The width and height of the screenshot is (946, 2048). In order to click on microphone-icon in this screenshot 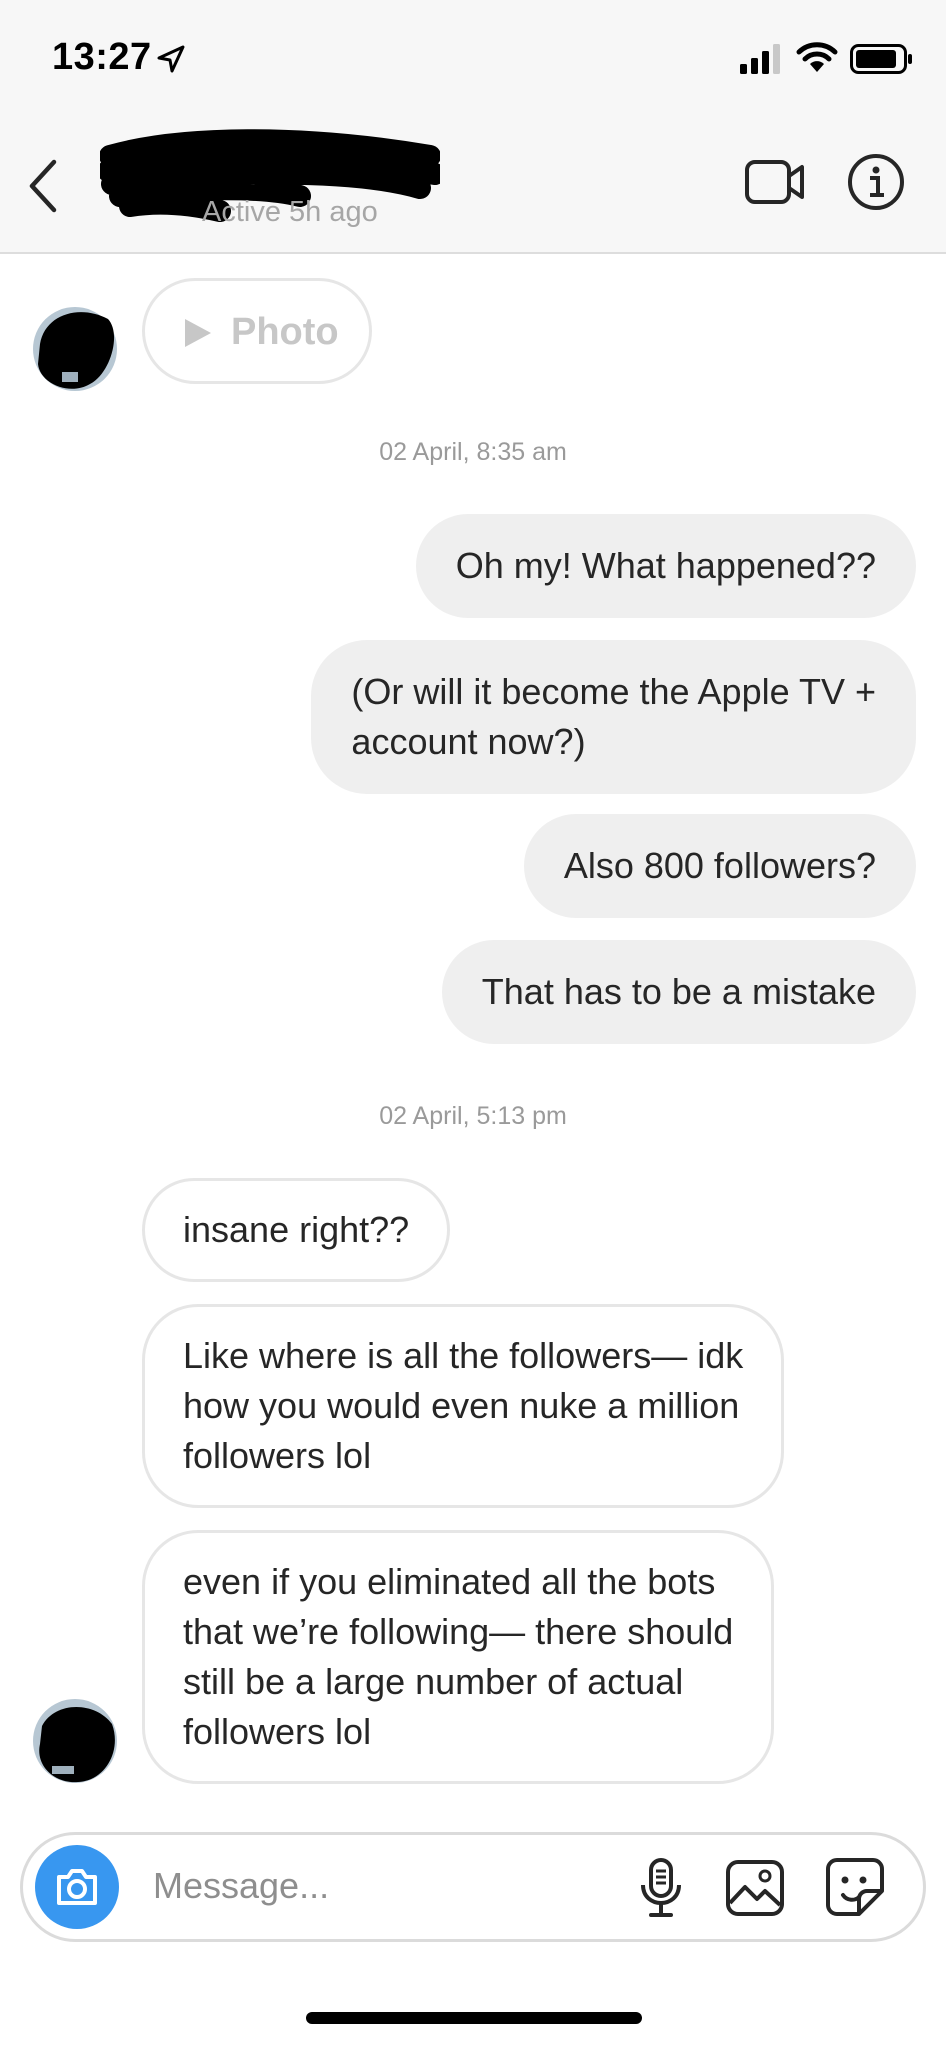, I will do `click(661, 1888)`.